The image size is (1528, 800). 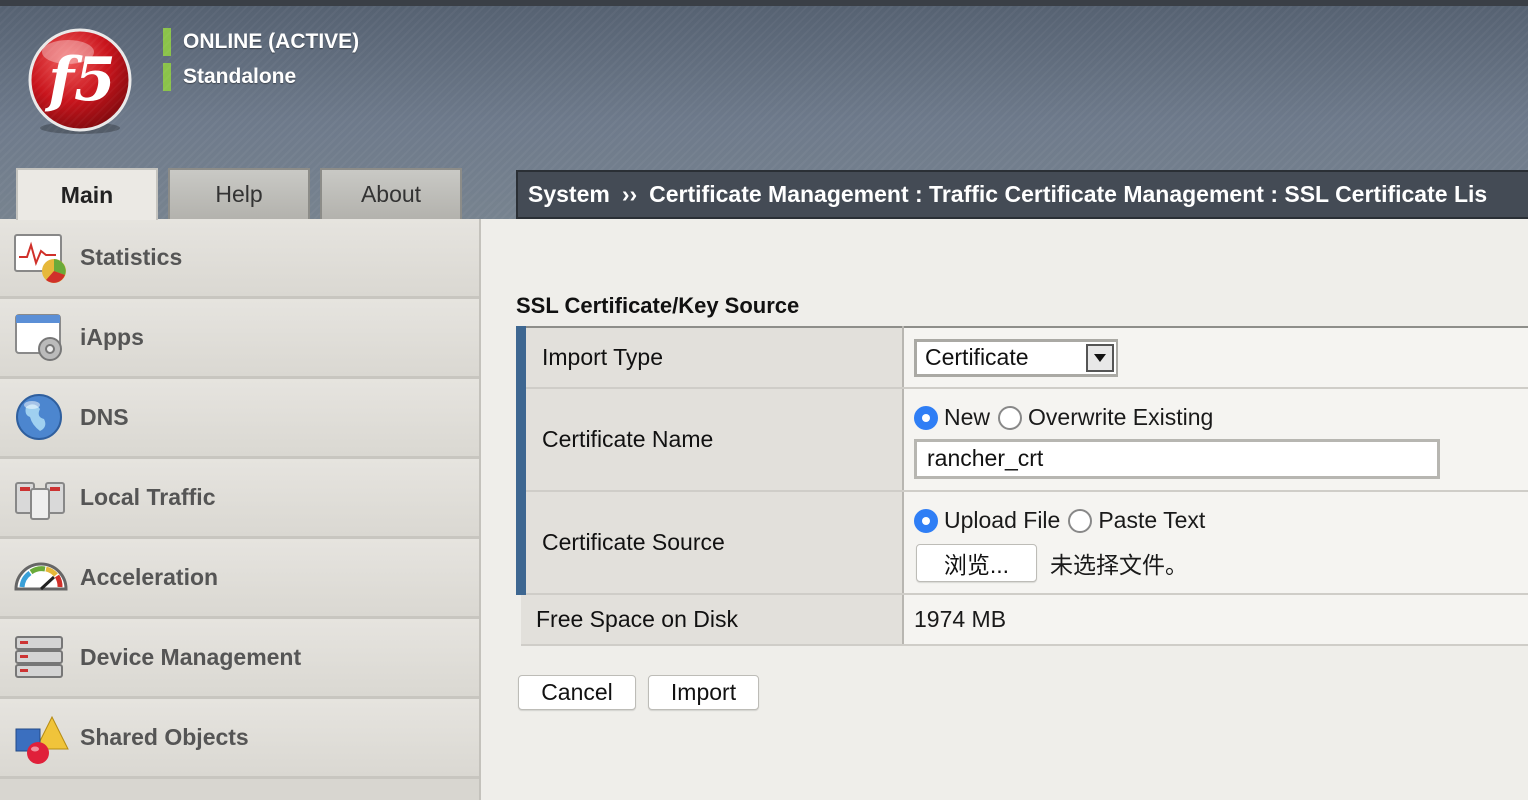 What do you see at coordinates (1221, 521) in the screenshot?
I see `certificate-source-options: Upload File Paste Text` at bounding box center [1221, 521].